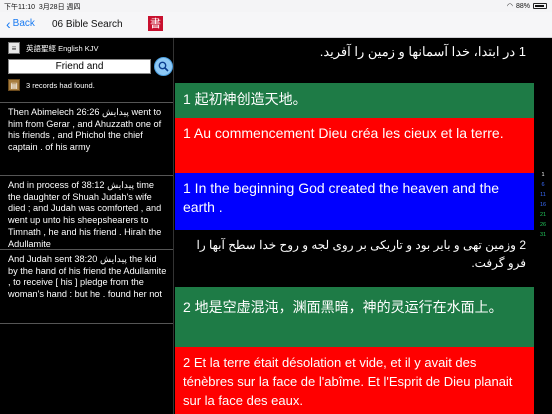 This screenshot has width=552, height=414. What do you see at coordinates (522, 6) in the screenshot?
I see `battery-percent: 88%` at bounding box center [522, 6].